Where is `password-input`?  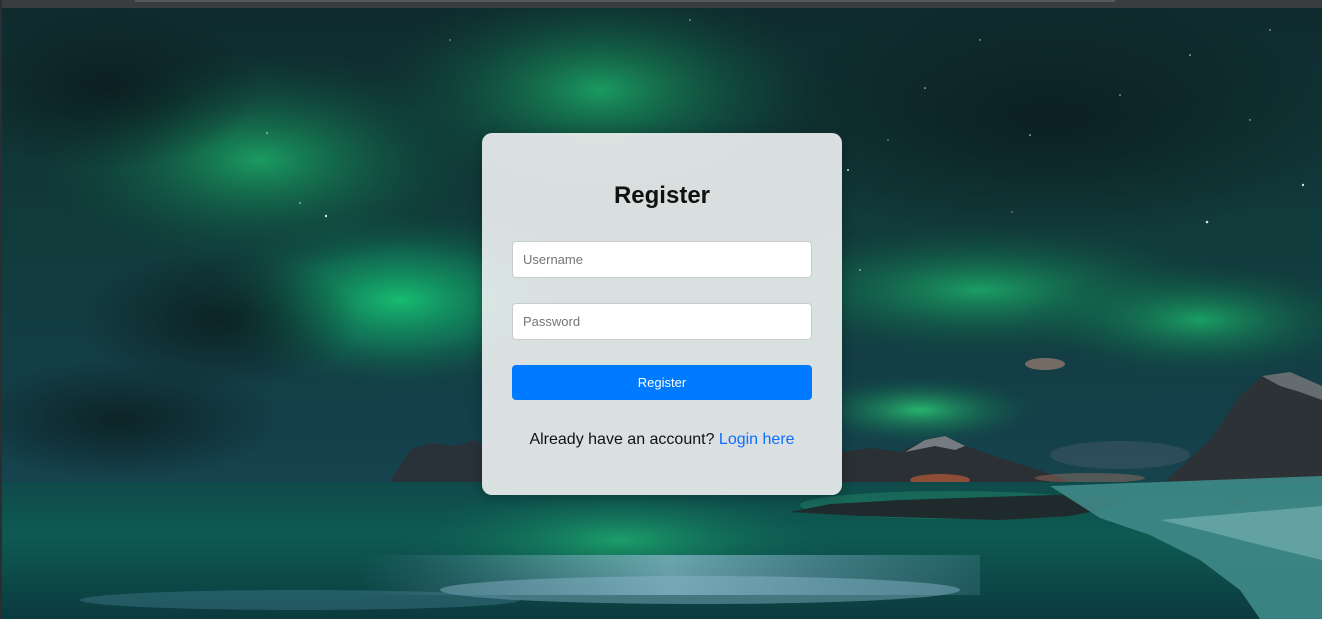 password-input is located at coordinates (662, 321).